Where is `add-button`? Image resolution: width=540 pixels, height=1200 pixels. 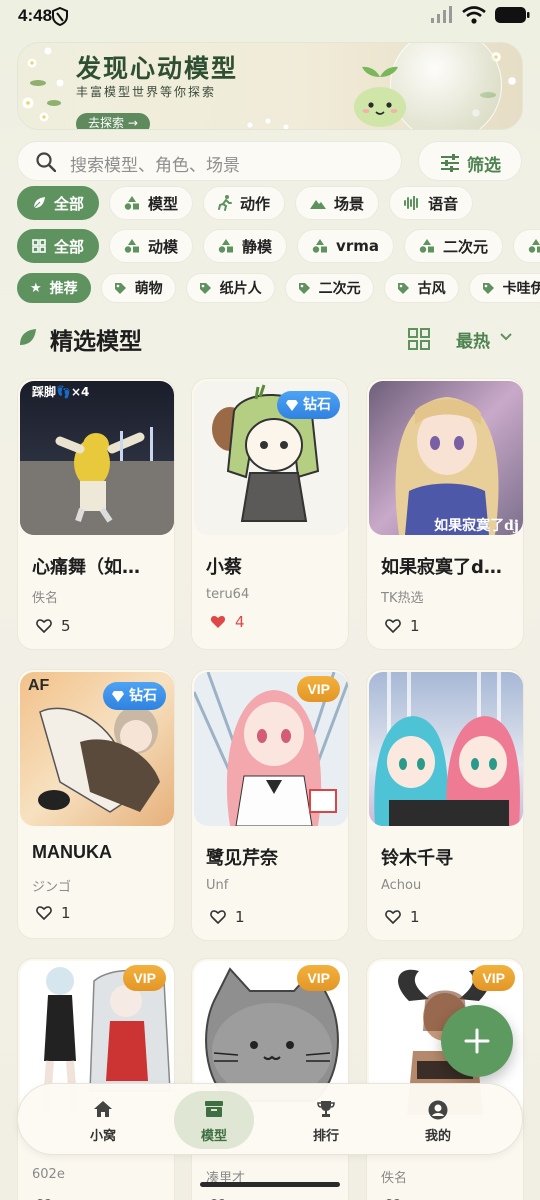
add-button is located at coordinates (477, 1041).